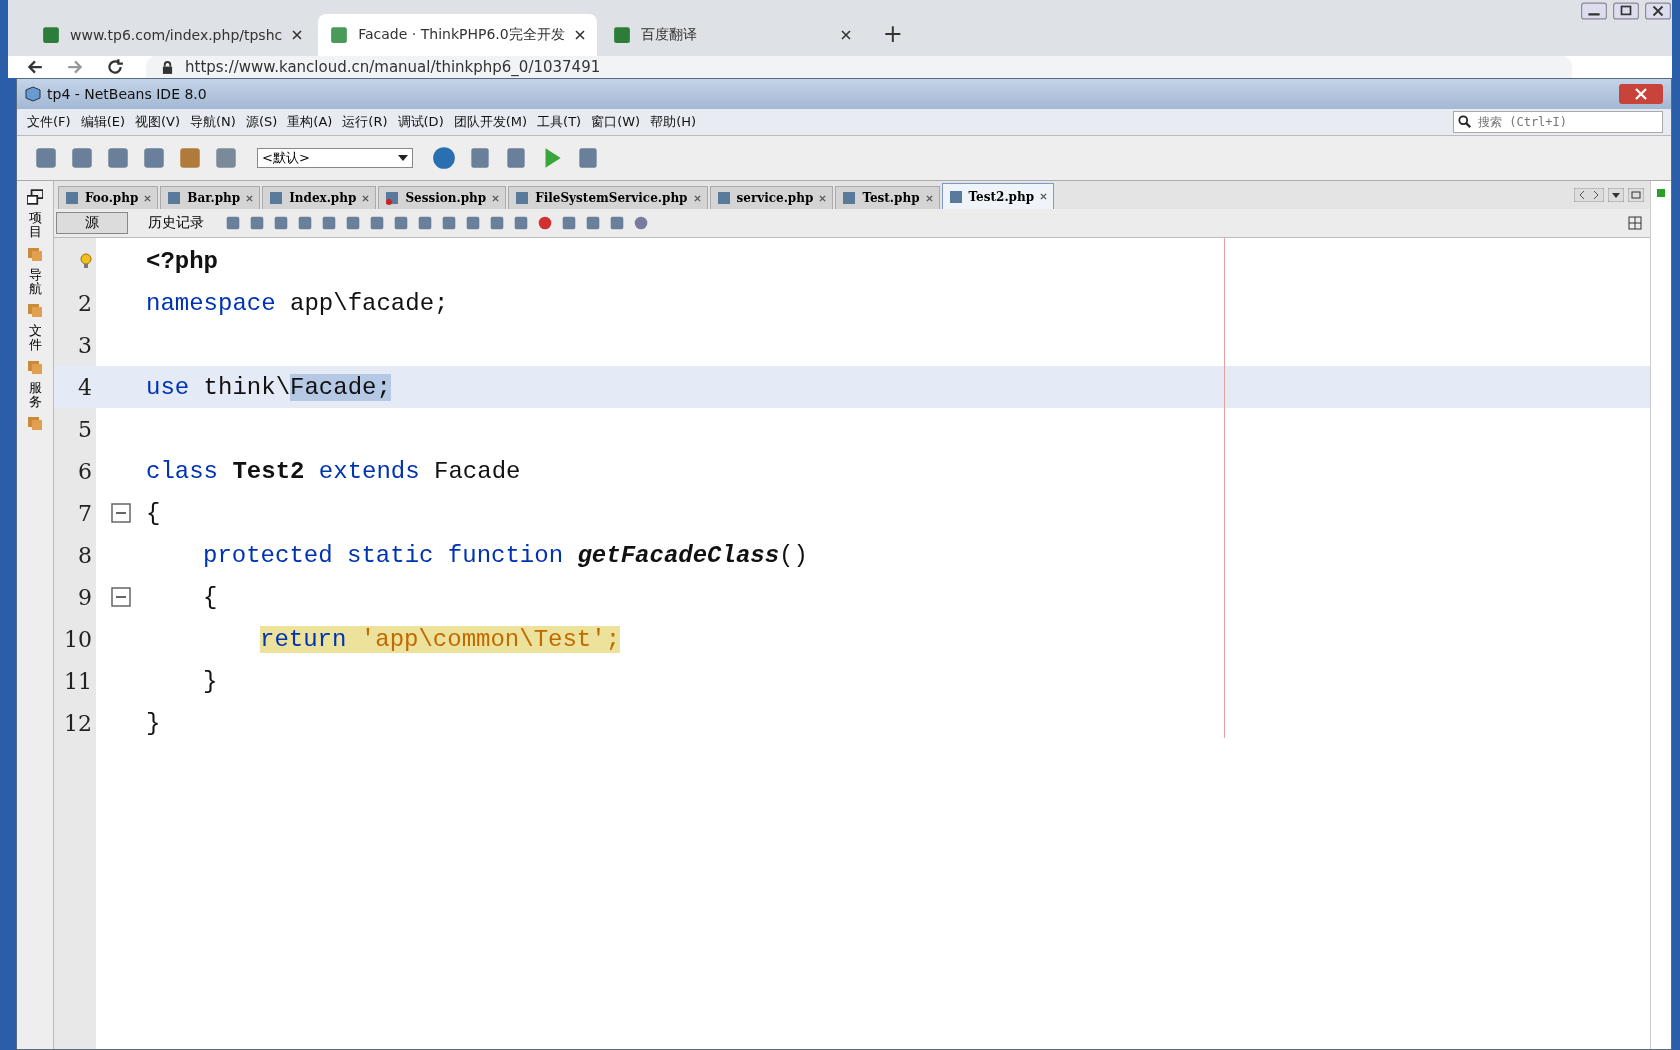 This screenshot has width=1680, height=1050. What do you see at coordinates (403, 158) in the screenshot?
I see `caret-icon` at bounding box center [403, 158].